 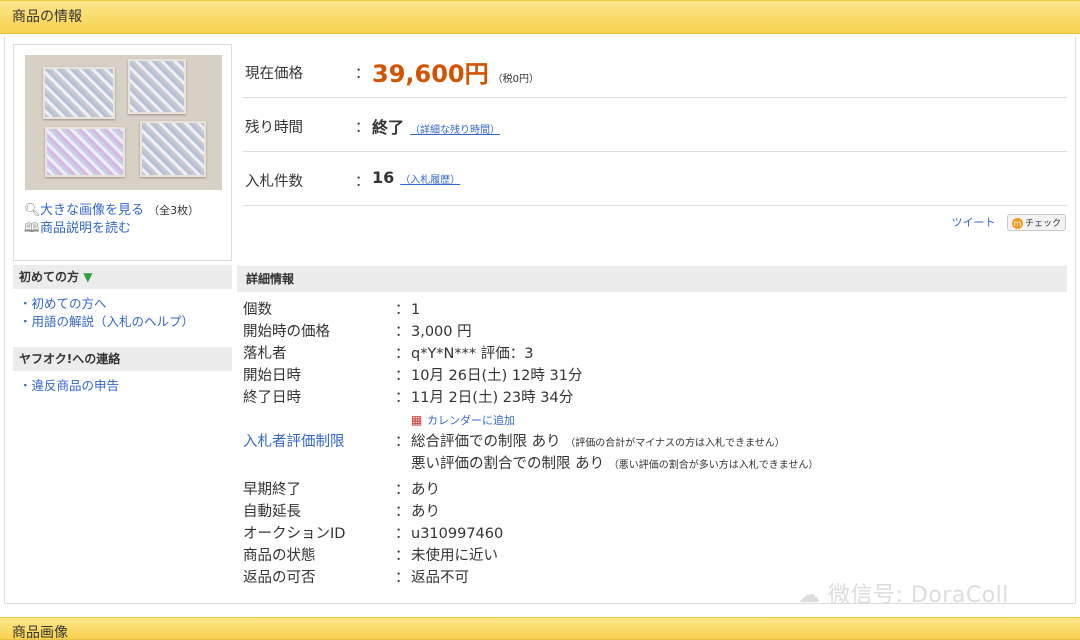 I want to click on wechat-icon: ☁, so click(x=809, y=595).